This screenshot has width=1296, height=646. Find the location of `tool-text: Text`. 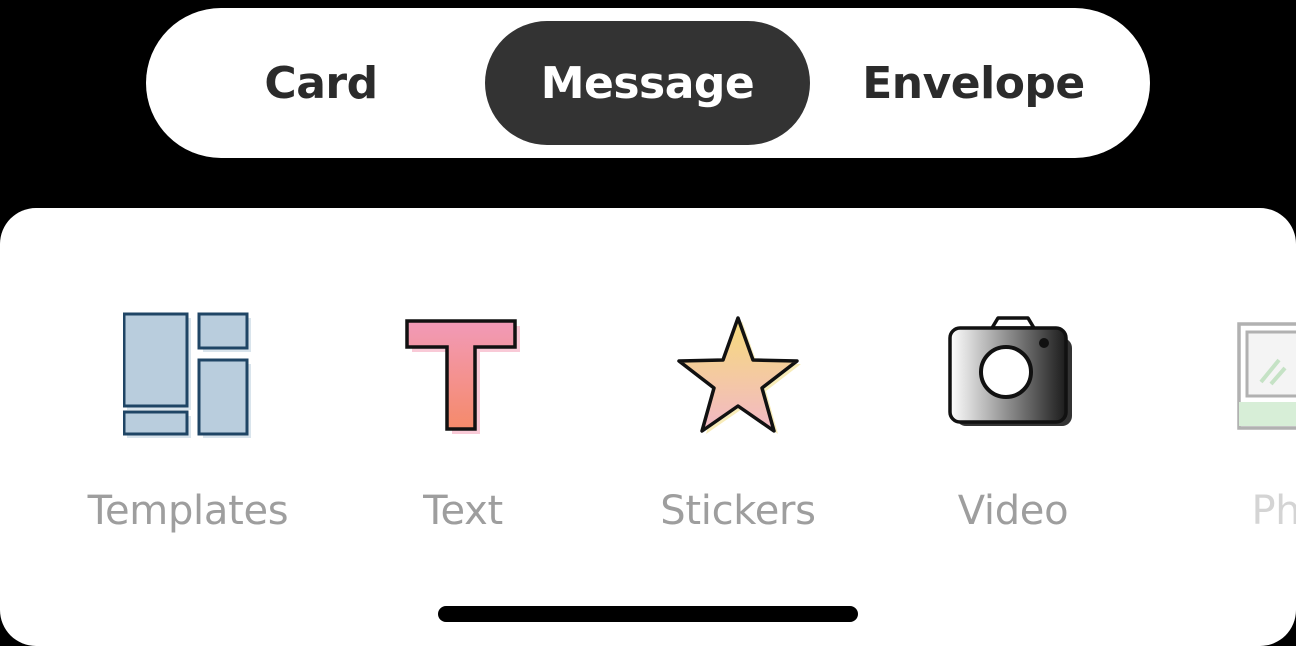

tool-text: Text is located at coordinates (463, 388).